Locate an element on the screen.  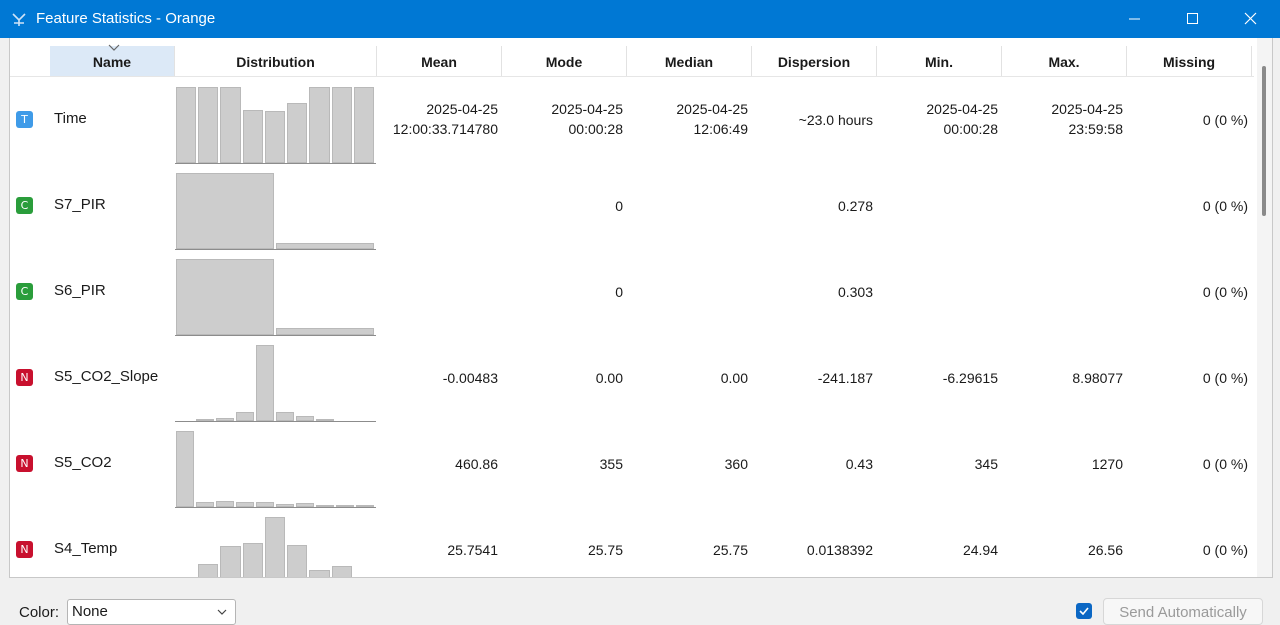
table-row: N S5_CO2 460.86 355 360 0.43 345 1270 0 (0 %) is located at coordinates (632, 467).